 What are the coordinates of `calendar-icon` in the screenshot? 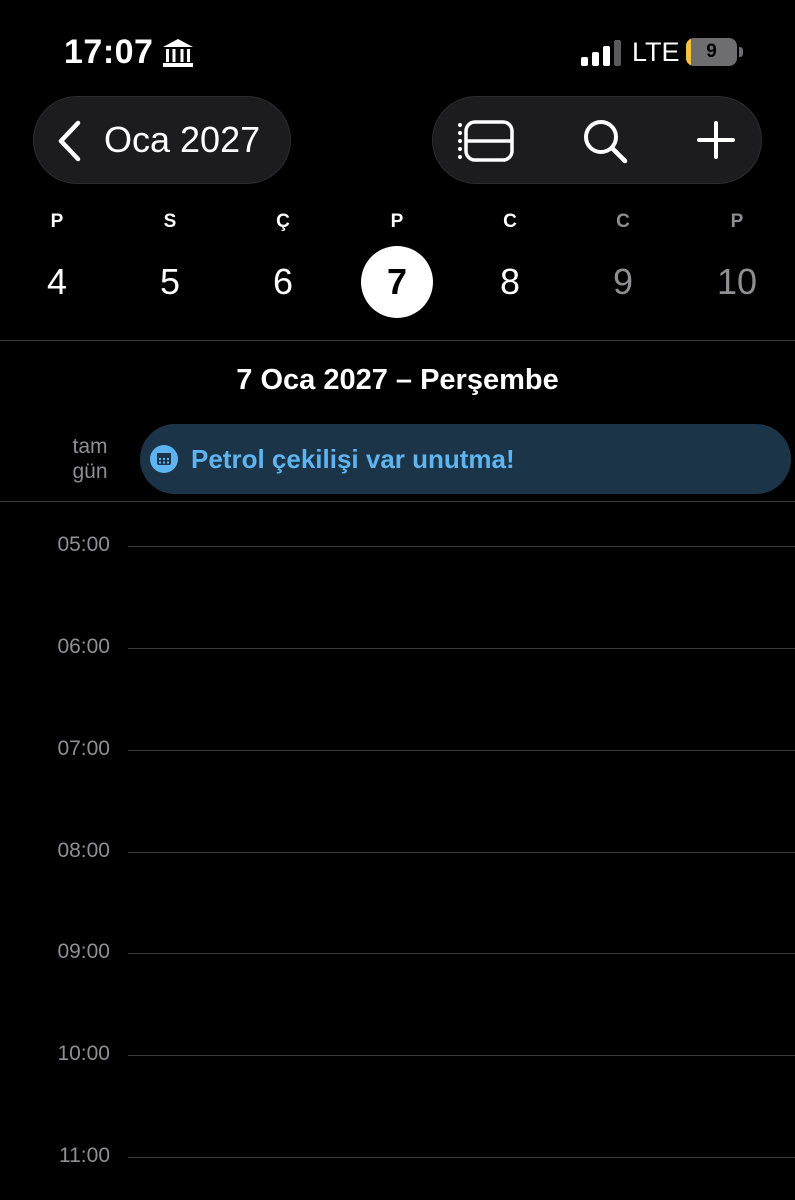 It's located at (164, 459).